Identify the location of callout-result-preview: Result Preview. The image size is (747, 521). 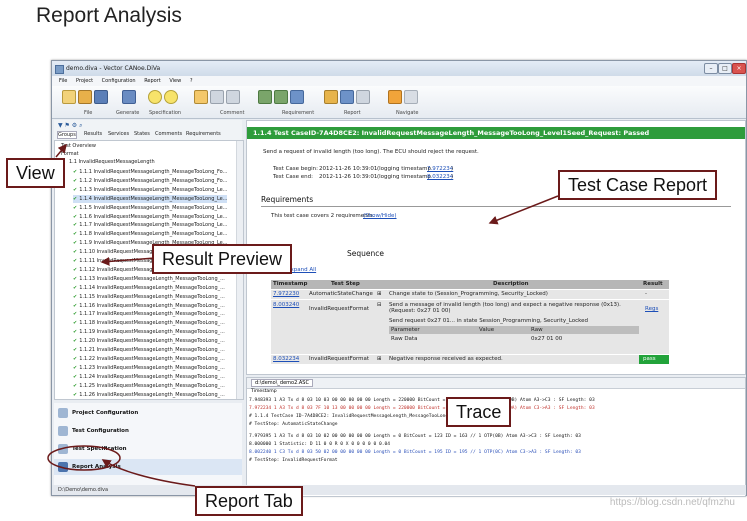
(222, 259).